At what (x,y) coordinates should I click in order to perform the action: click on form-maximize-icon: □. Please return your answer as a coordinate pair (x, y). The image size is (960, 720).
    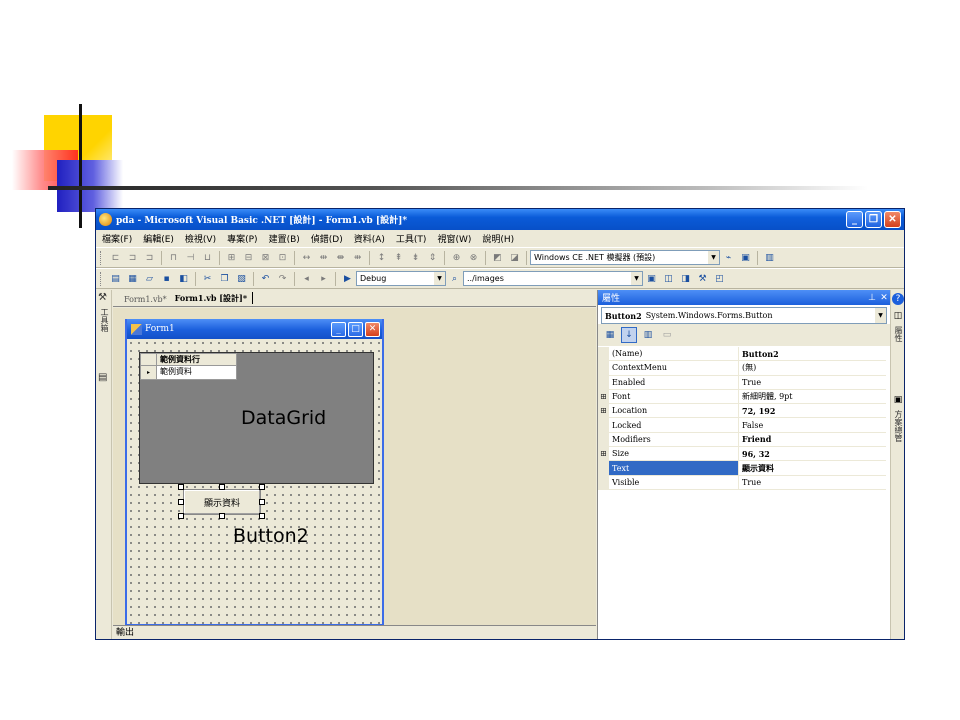
    Looking at the image, I should click on (355, 329).